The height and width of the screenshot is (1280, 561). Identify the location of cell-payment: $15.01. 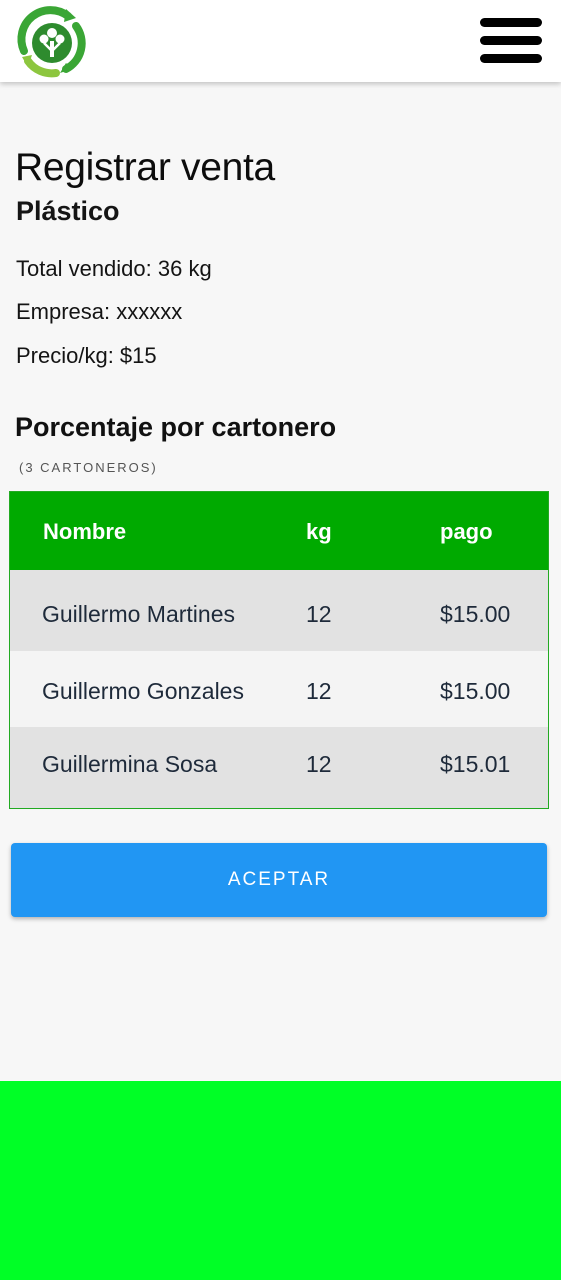
(475, 764).